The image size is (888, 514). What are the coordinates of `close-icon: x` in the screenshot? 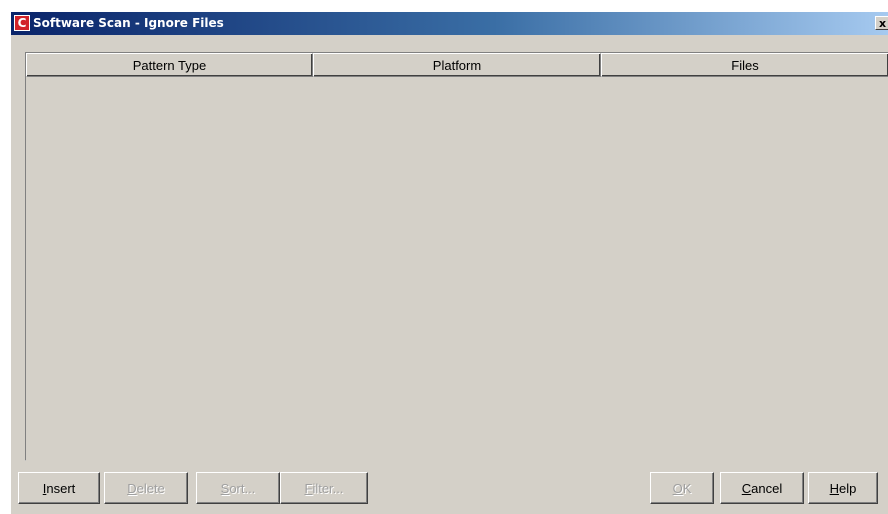 It's located at (881, 23).